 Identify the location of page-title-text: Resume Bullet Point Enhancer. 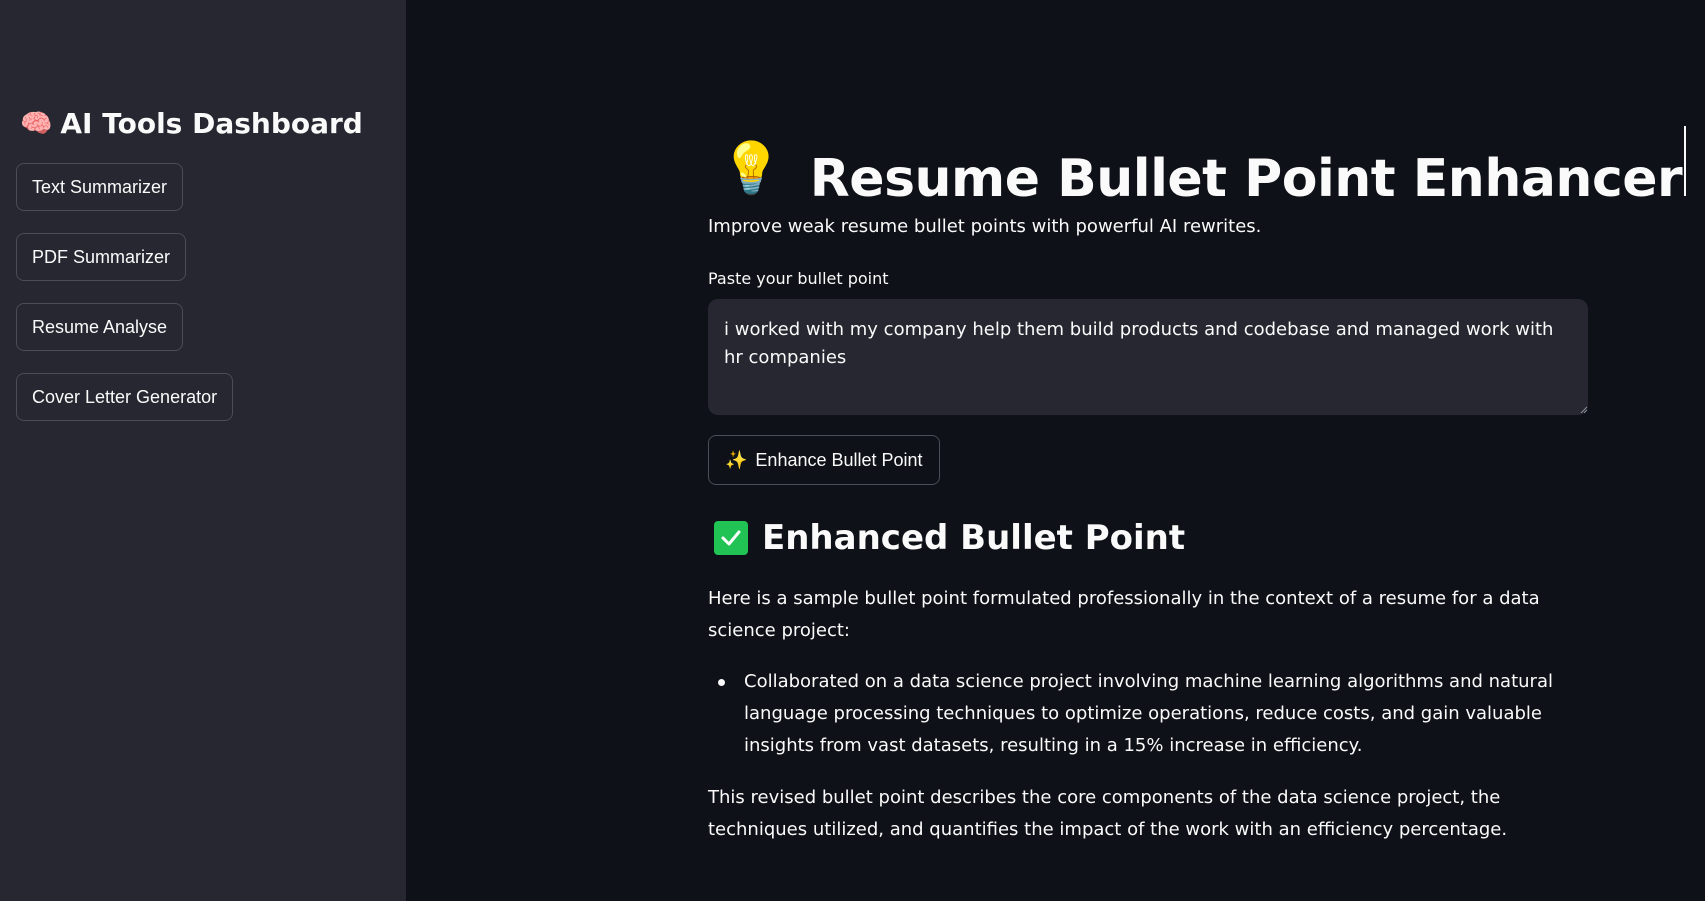
(1248, 167).